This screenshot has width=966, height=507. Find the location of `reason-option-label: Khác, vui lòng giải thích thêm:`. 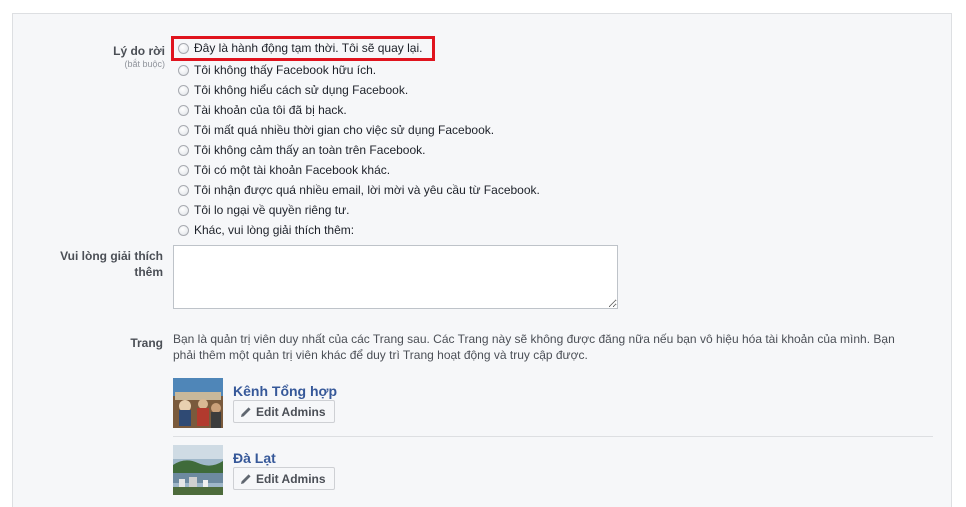

reason-option-label: Khác, vui lòng giải thích thêm: is located at coordinates (274, 230).